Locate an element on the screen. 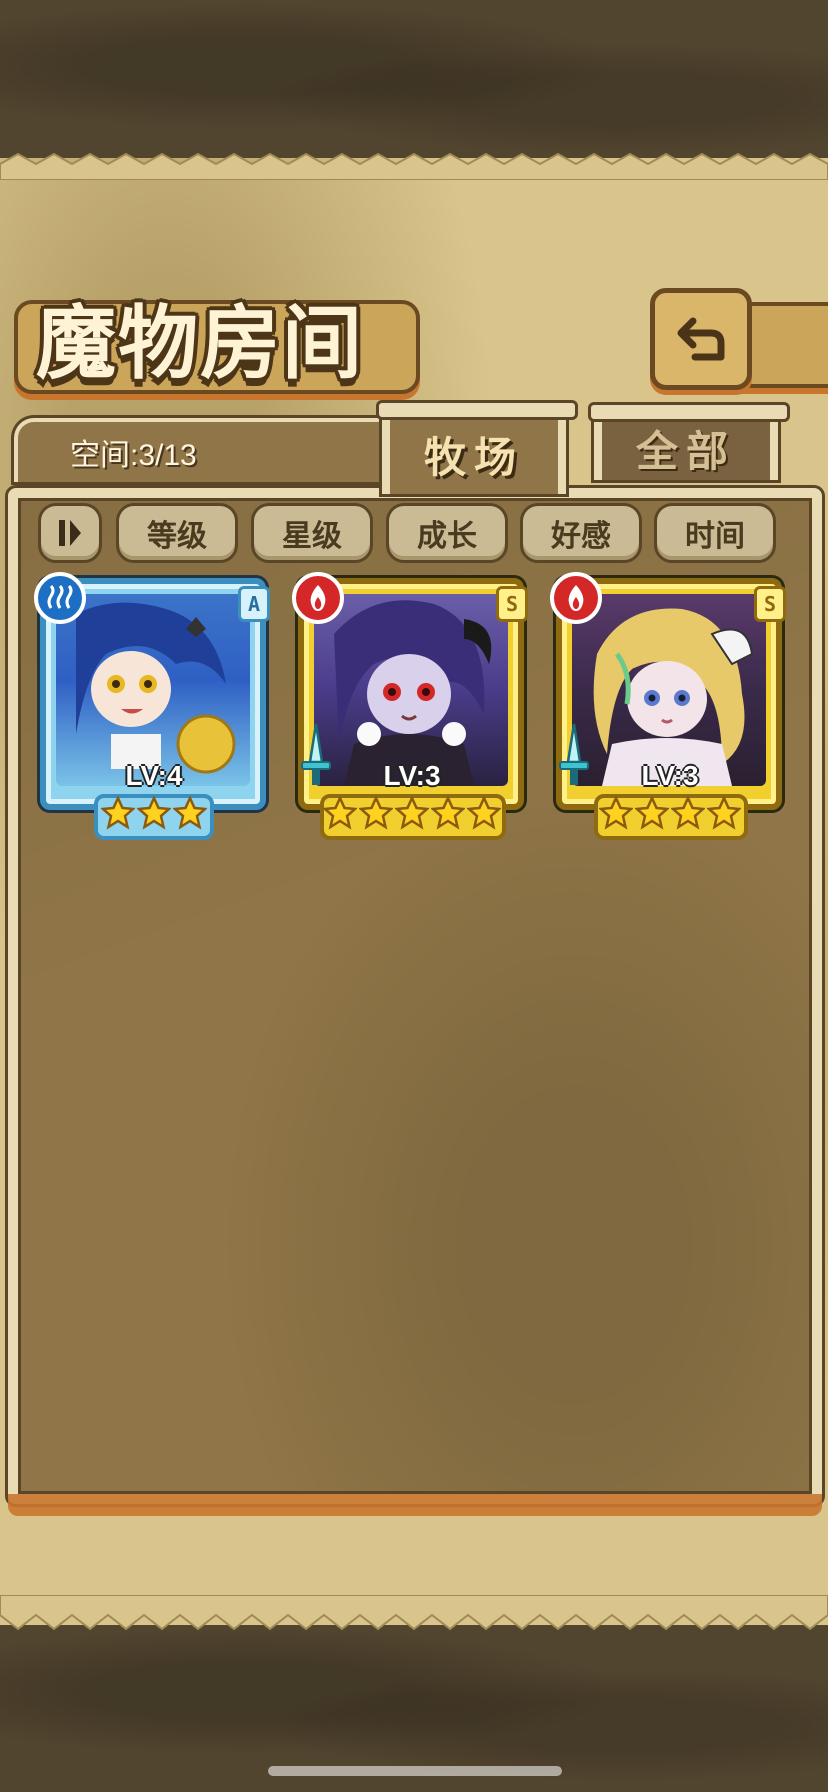 The height and width of the screenshot is (1792, 828). sort-by-affection-button: 好感 is located at coordinates (581, 533).